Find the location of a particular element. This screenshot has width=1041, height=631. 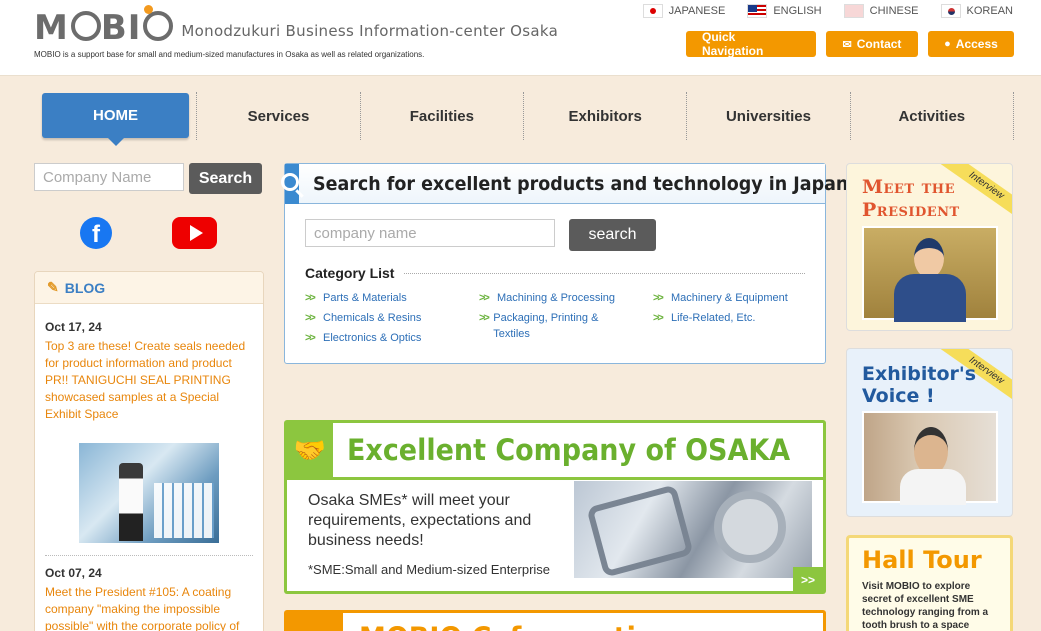

lang-chinese: CHINESE is located at coordinates (881, 11).